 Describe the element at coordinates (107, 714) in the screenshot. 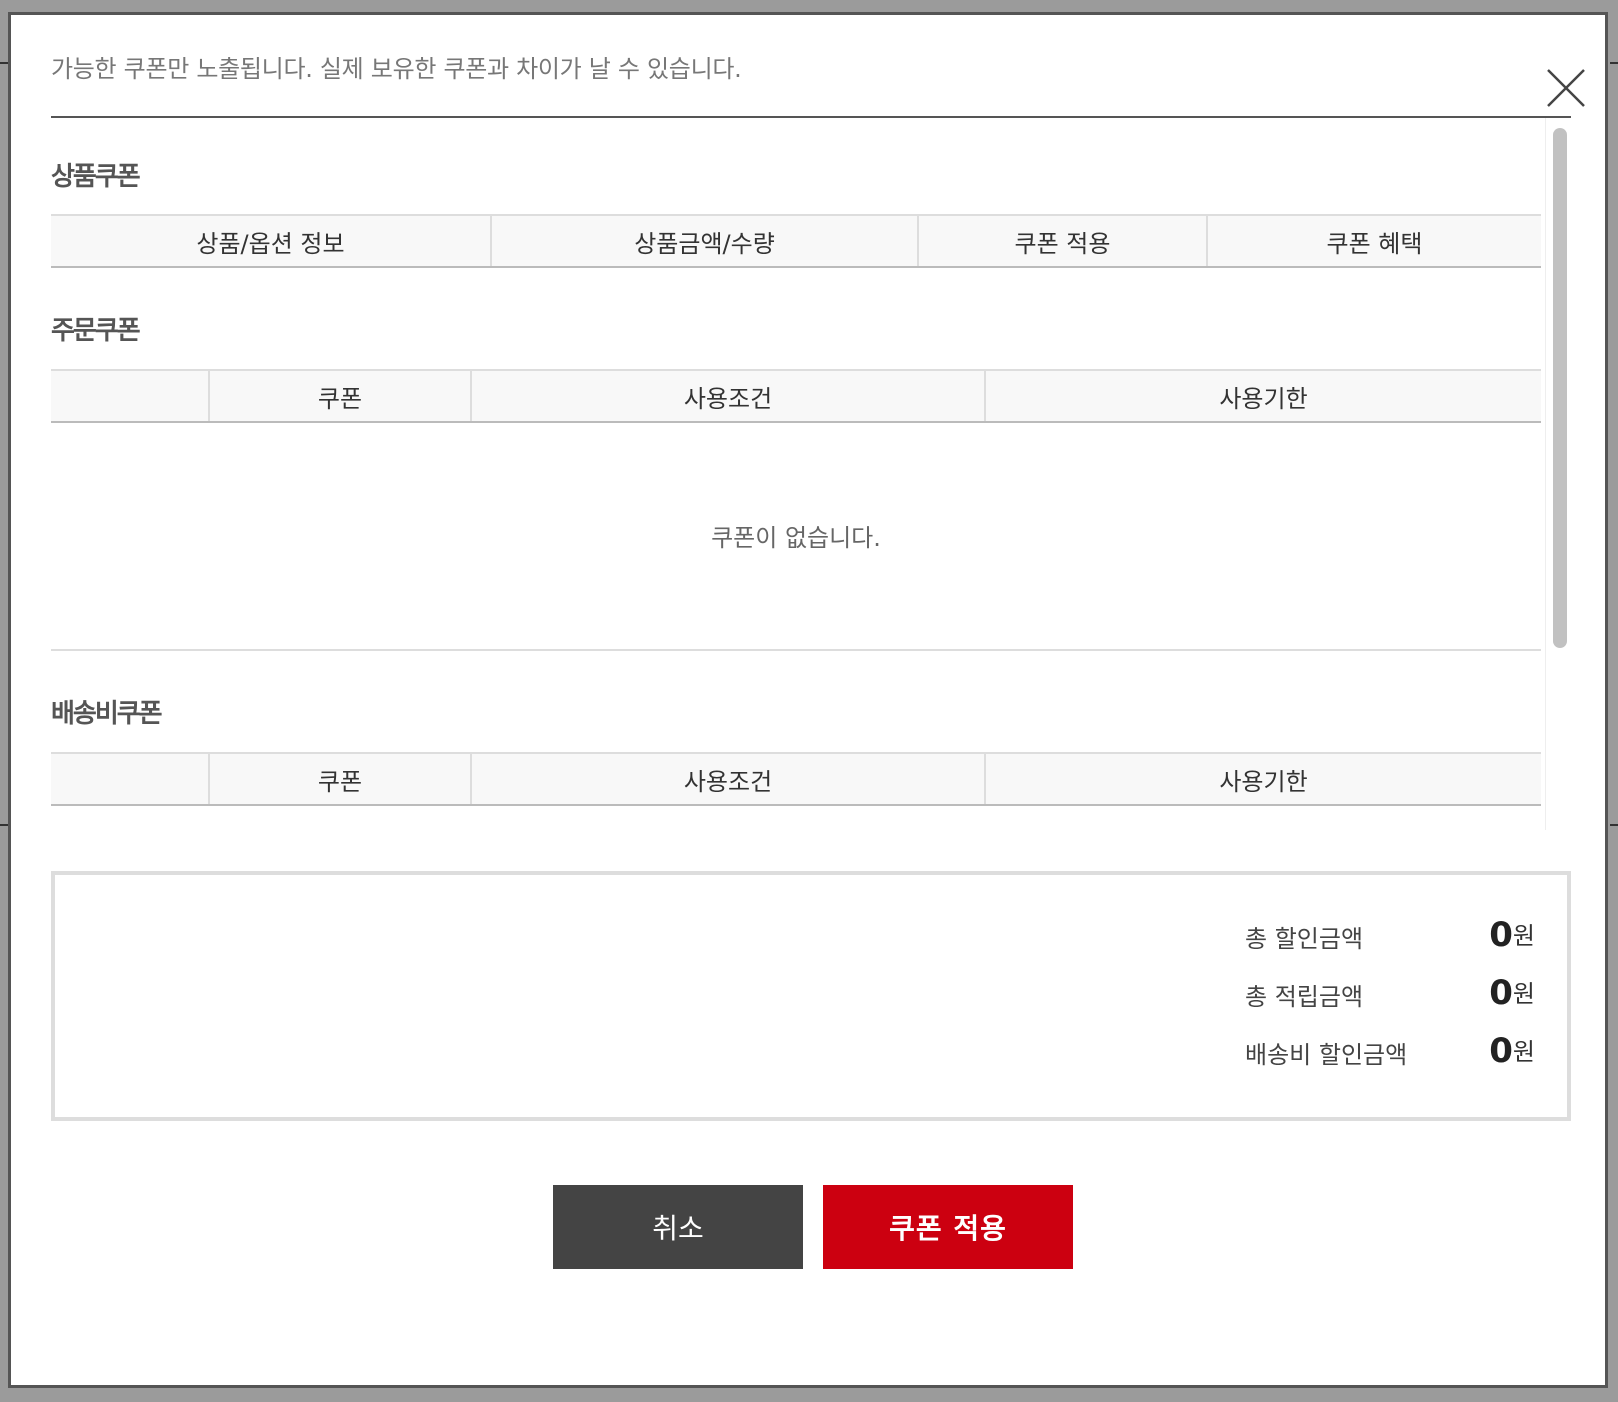

I see `shipping-coupon-title: 배송비쿠폰` at that location.